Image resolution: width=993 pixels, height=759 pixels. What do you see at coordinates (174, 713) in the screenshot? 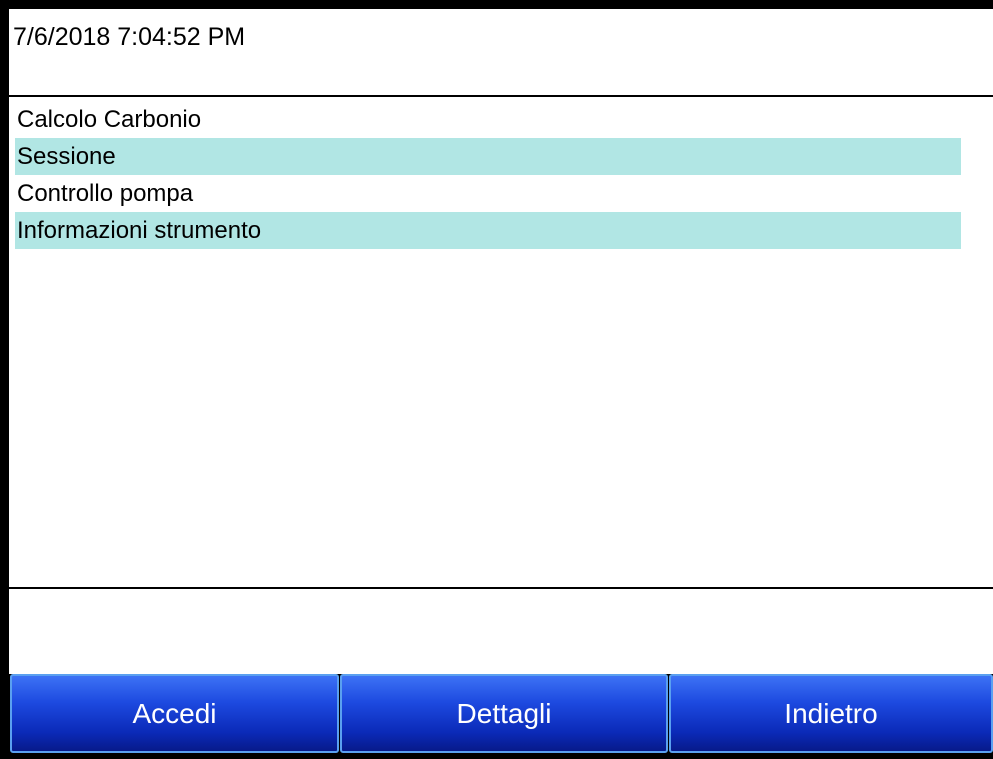
I see `accedi-button: Accedi` at bounding box center [174, 713].